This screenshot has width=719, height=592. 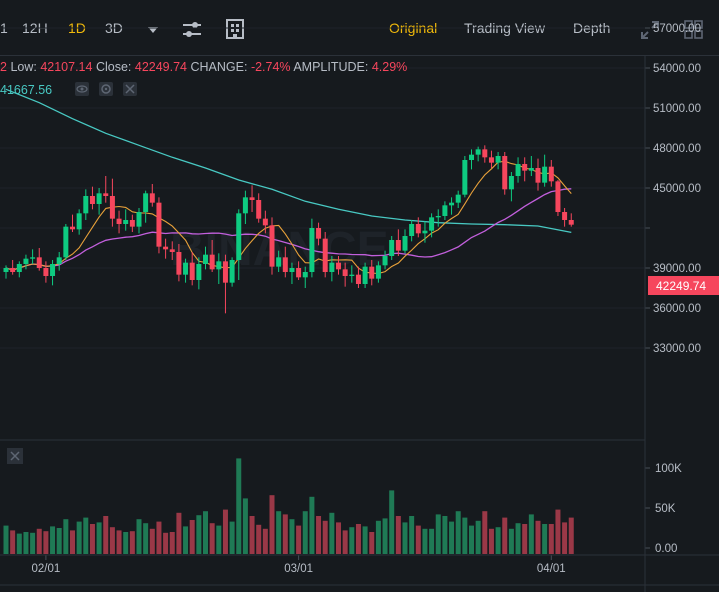 I want to click on price-tick-label: 45000.00, so click(x=677, y=189).